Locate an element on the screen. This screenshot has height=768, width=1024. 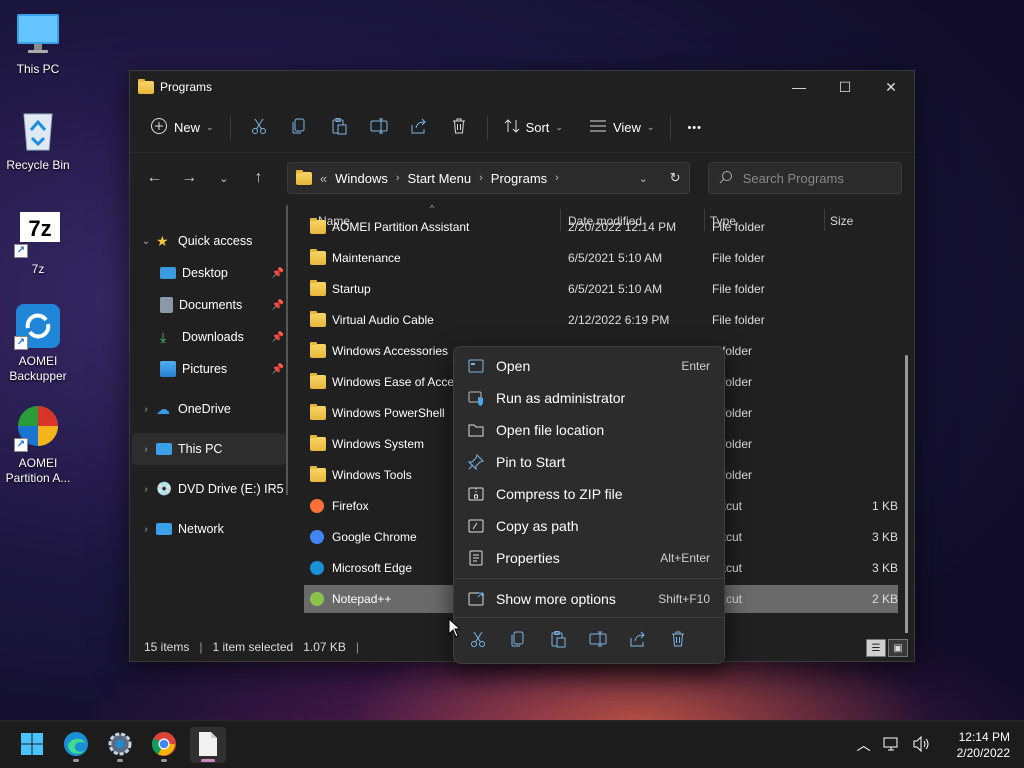
nav-downloads: ⤓ Downloads 📌 is located at coordinates (209, 337).